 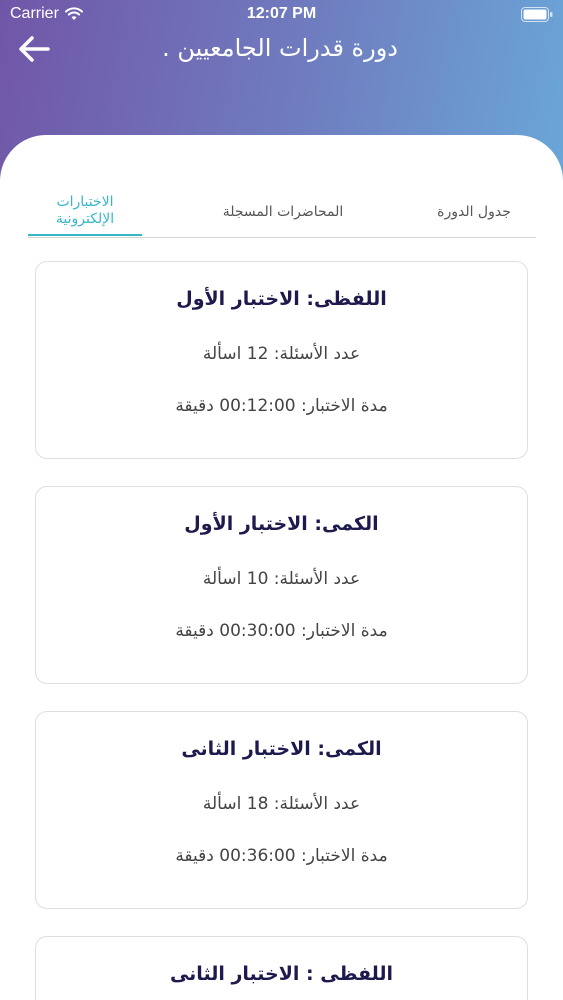 I want to click on nav-bar: دورة قدرات الجامعيين ., so click(x=281, y=50).